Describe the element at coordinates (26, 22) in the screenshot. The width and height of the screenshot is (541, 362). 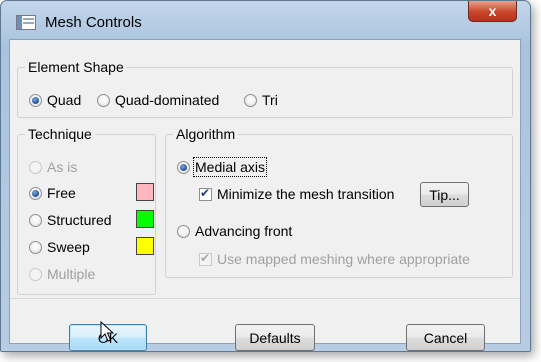
I see `window-icon` at that location.